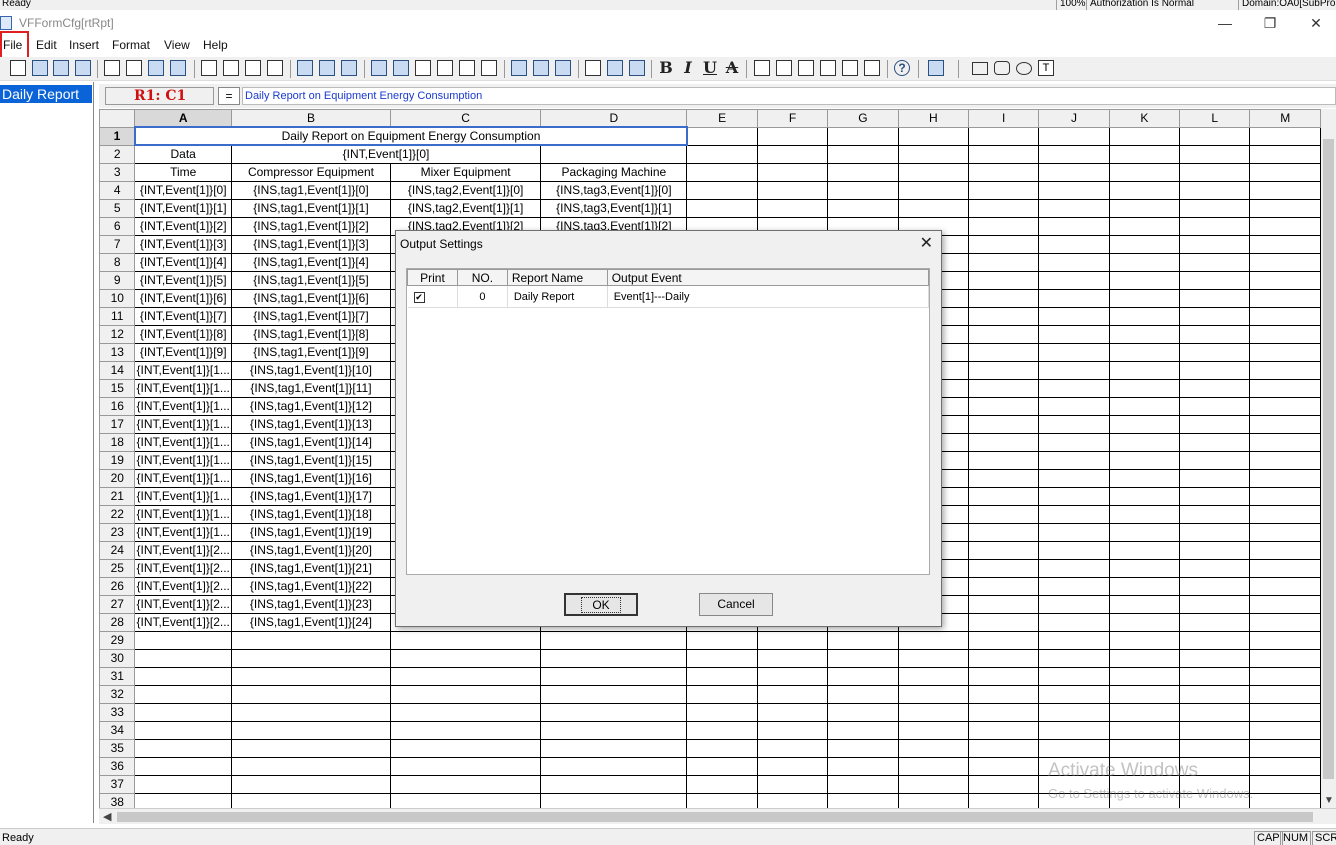 This screenshot has height=845, width=1336. Describe the element at coordinates (117, 226) in the screenshot. I see `row-header: 6` at that location.